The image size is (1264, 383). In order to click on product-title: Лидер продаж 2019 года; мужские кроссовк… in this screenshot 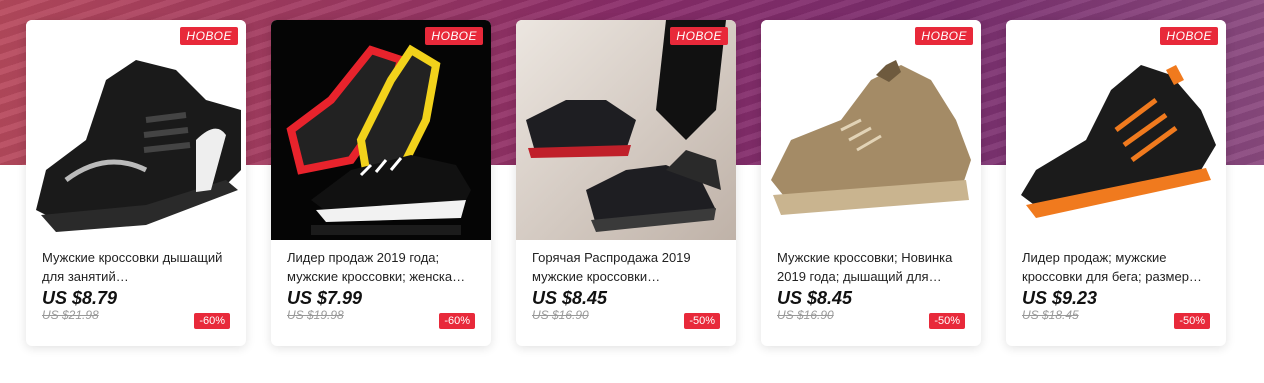, I will do `click(384, 267)`.